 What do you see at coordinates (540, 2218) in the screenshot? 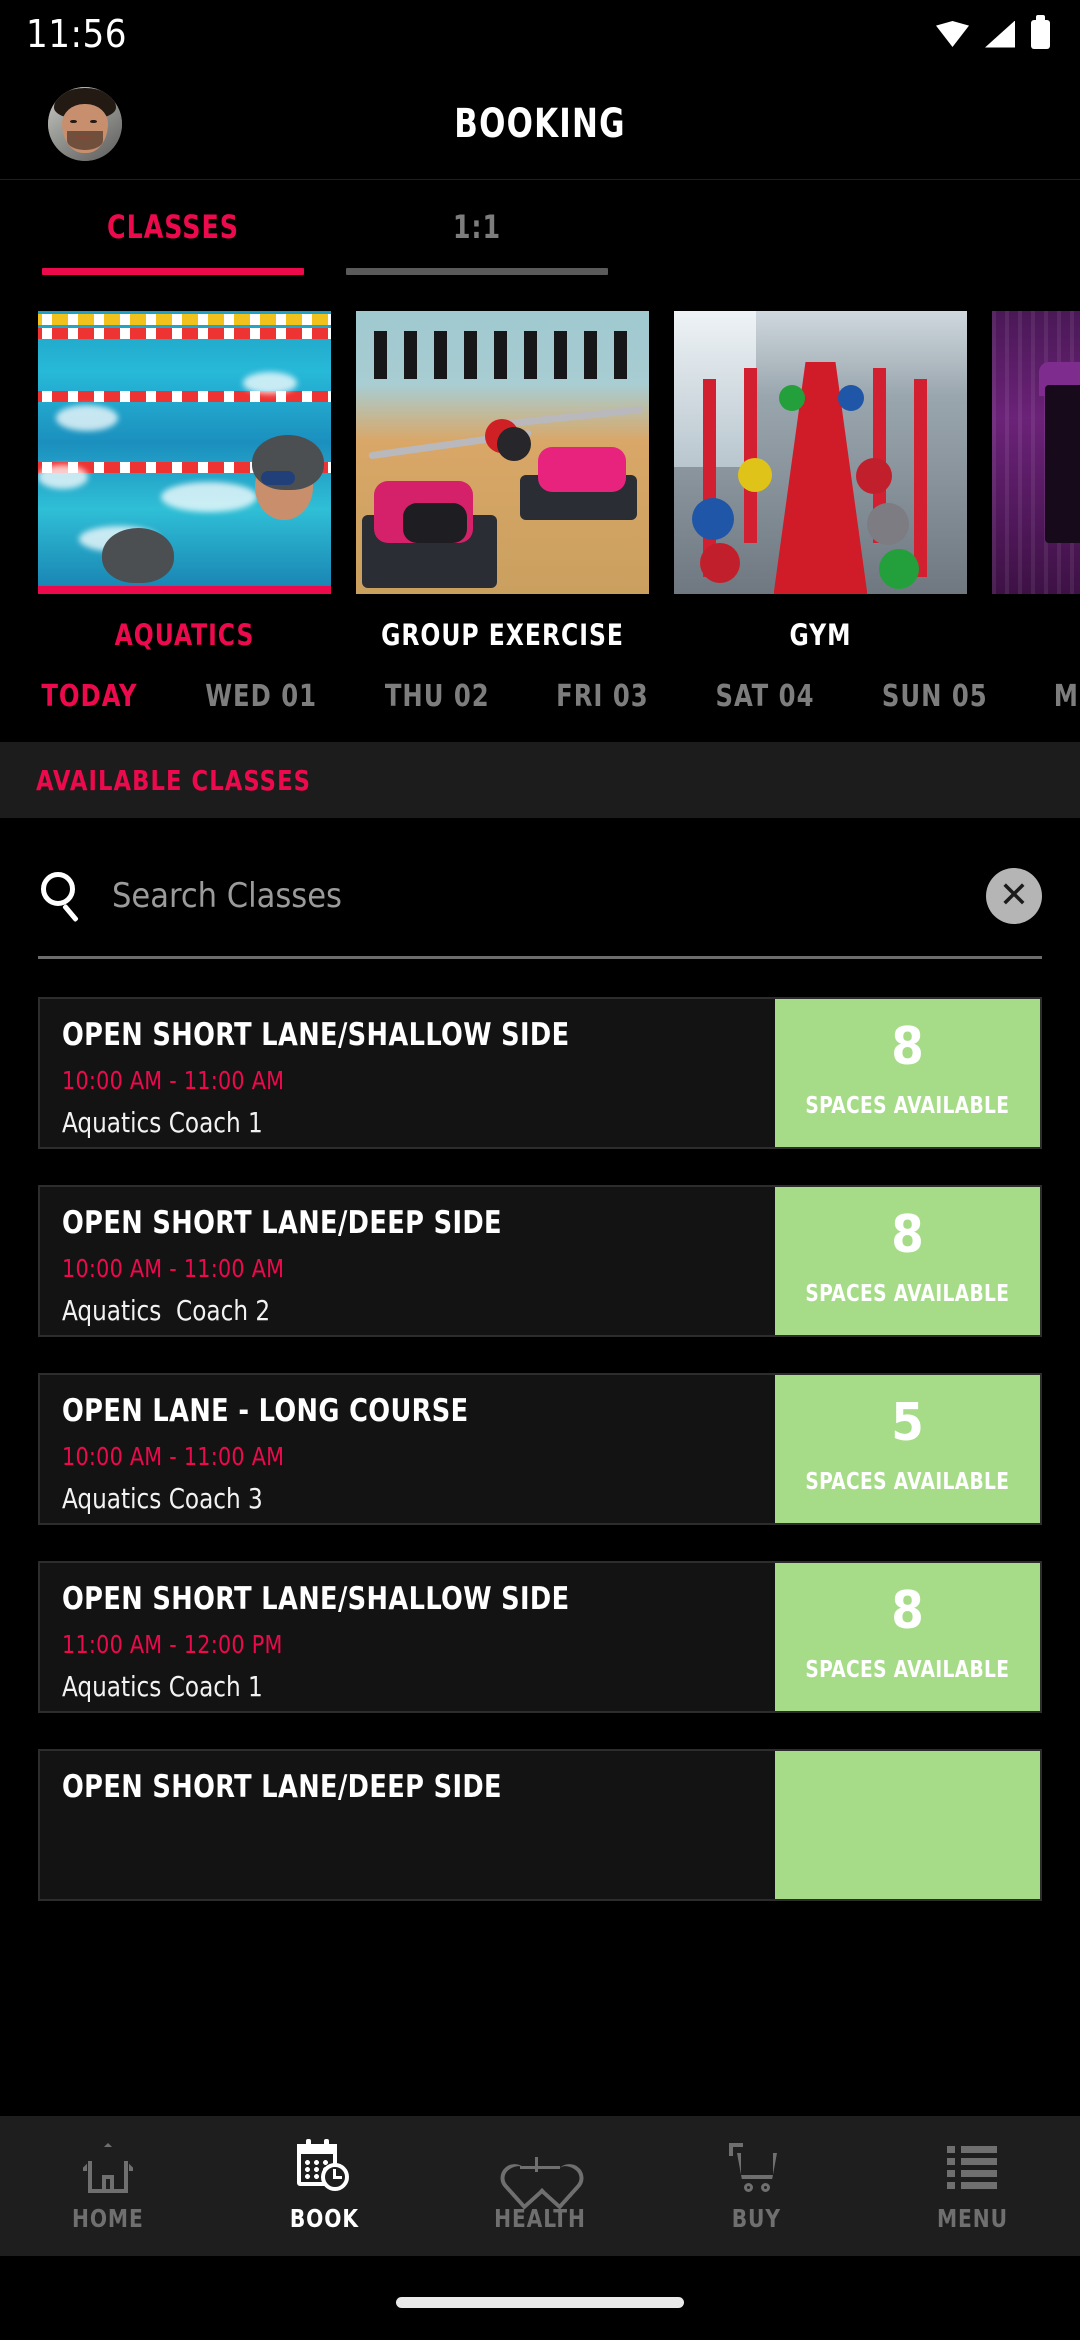
I see `nav-health-label: HEALTH` at bounding box center [540, 2218].